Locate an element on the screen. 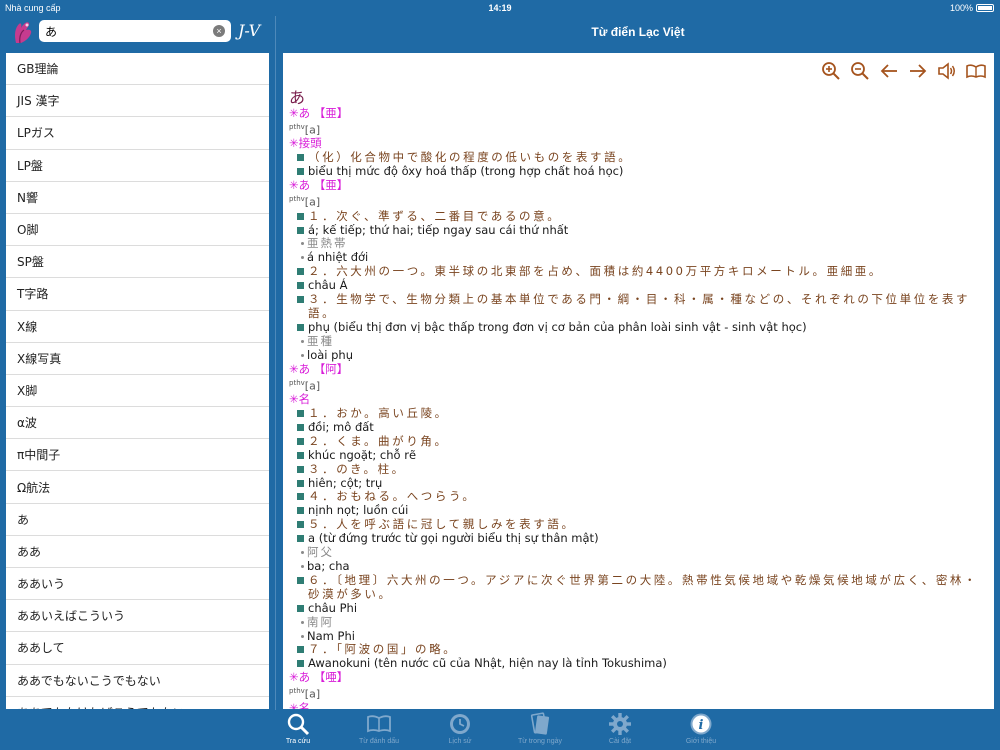 The image size is (1000, 750). list-item: X脚 is located at coordinates (137, 391).